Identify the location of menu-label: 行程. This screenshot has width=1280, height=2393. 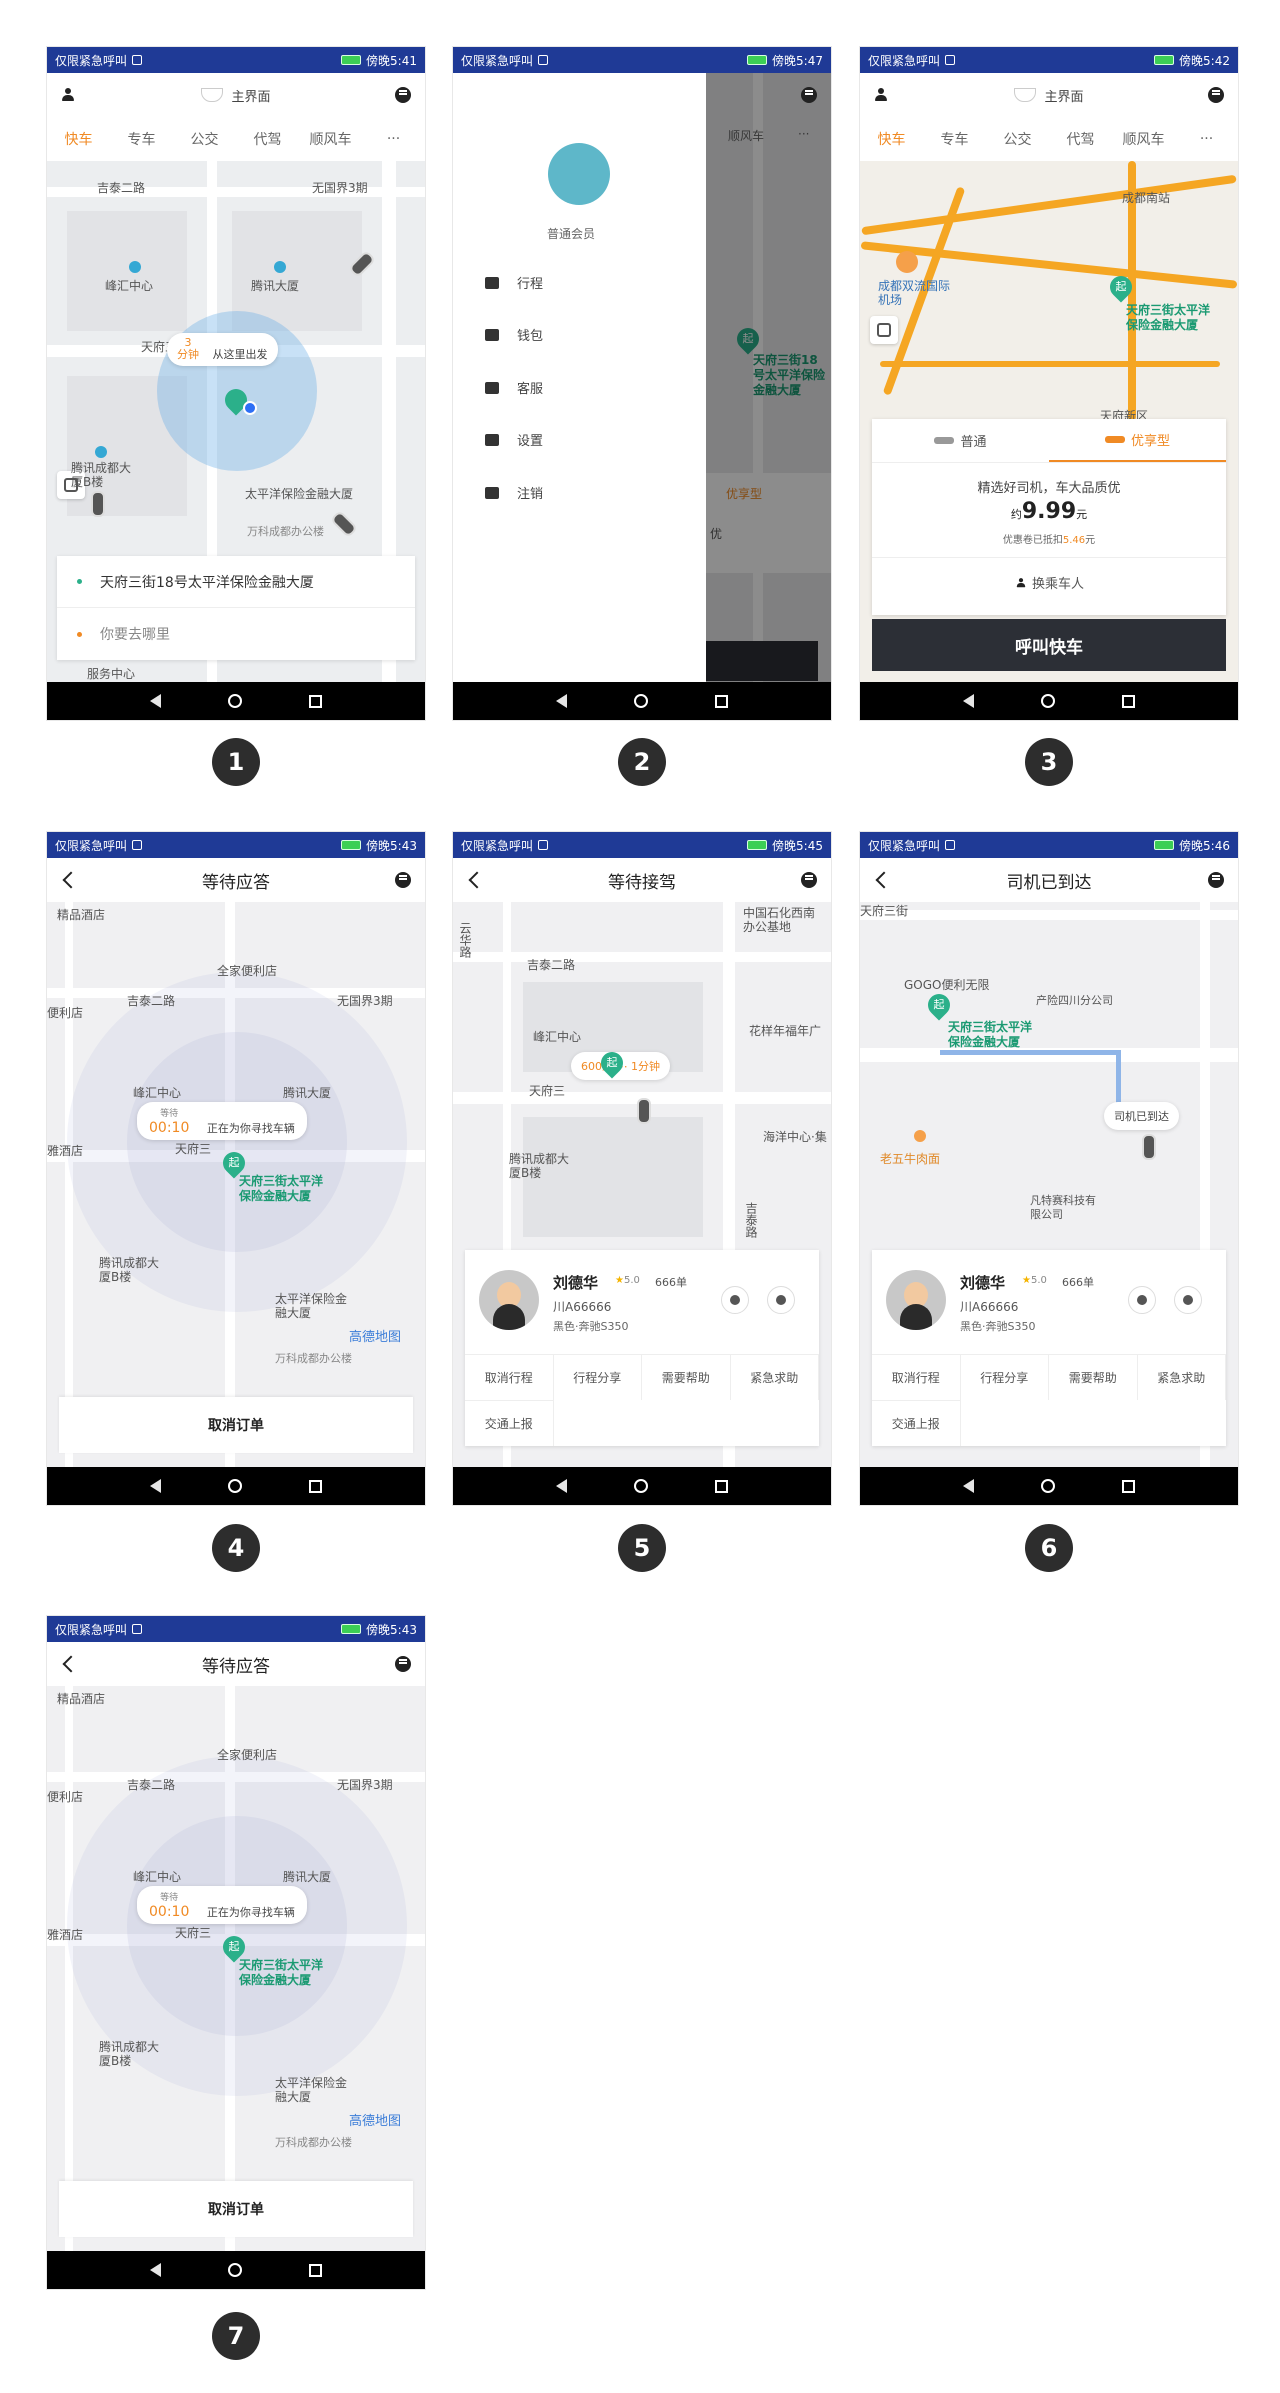
(530, 284).